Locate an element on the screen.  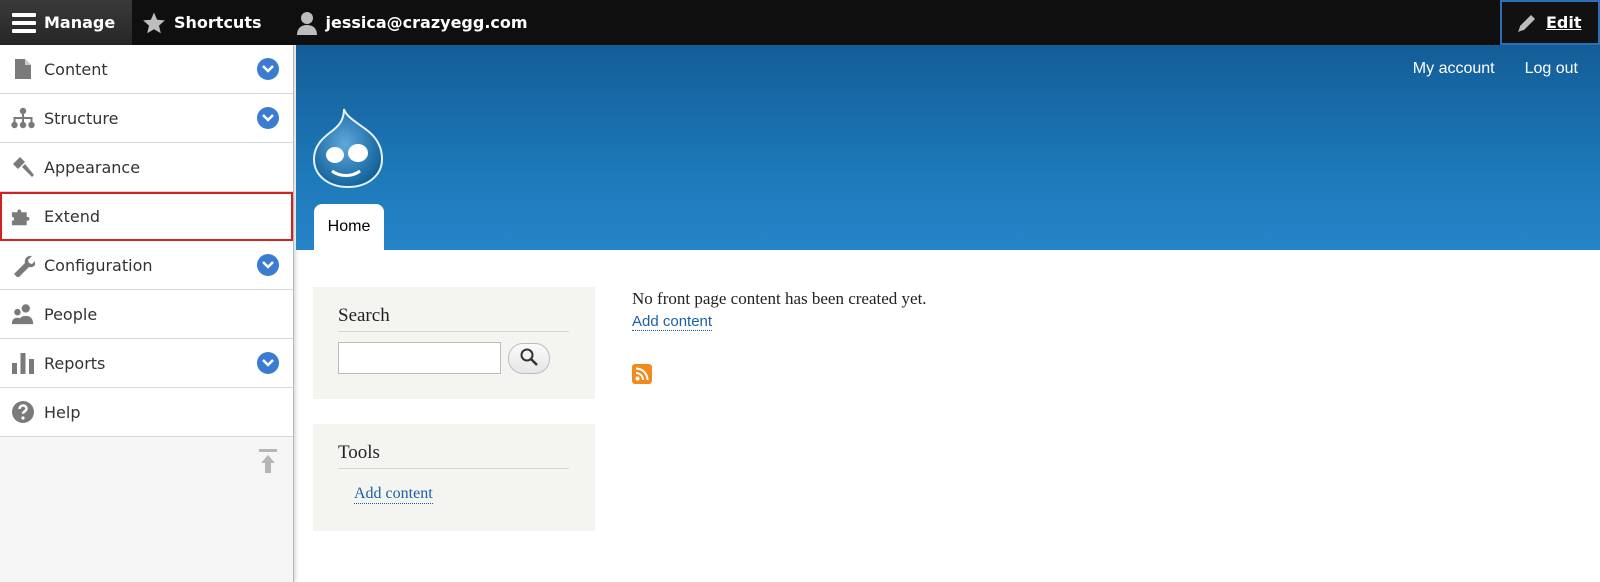
bar-chart-icon is located at coordinates (23, 363).